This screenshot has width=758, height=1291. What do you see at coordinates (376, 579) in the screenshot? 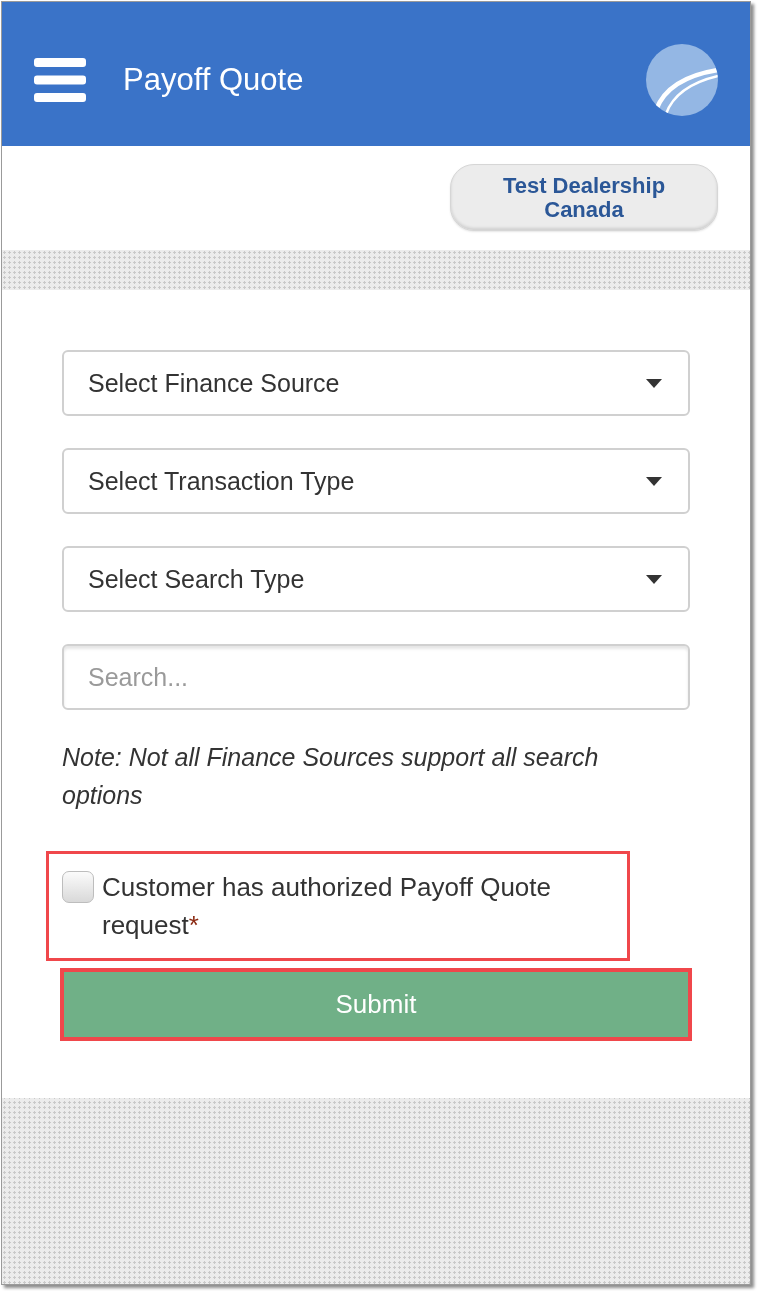
I see `select-dropdown: Select Search Type` at bounding box center [376, 579].